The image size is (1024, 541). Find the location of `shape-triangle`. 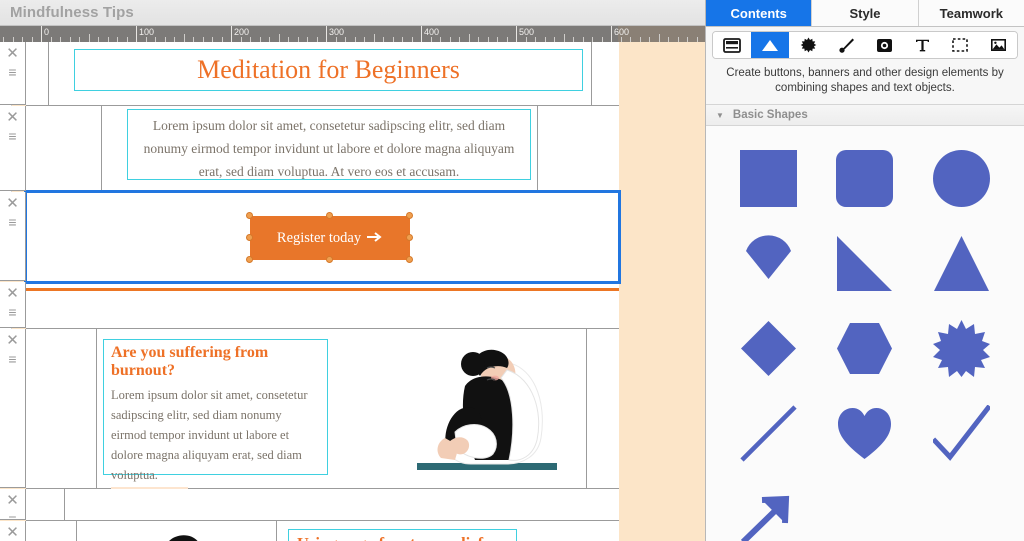

shape-triangle is located at coordinates (961, 263).